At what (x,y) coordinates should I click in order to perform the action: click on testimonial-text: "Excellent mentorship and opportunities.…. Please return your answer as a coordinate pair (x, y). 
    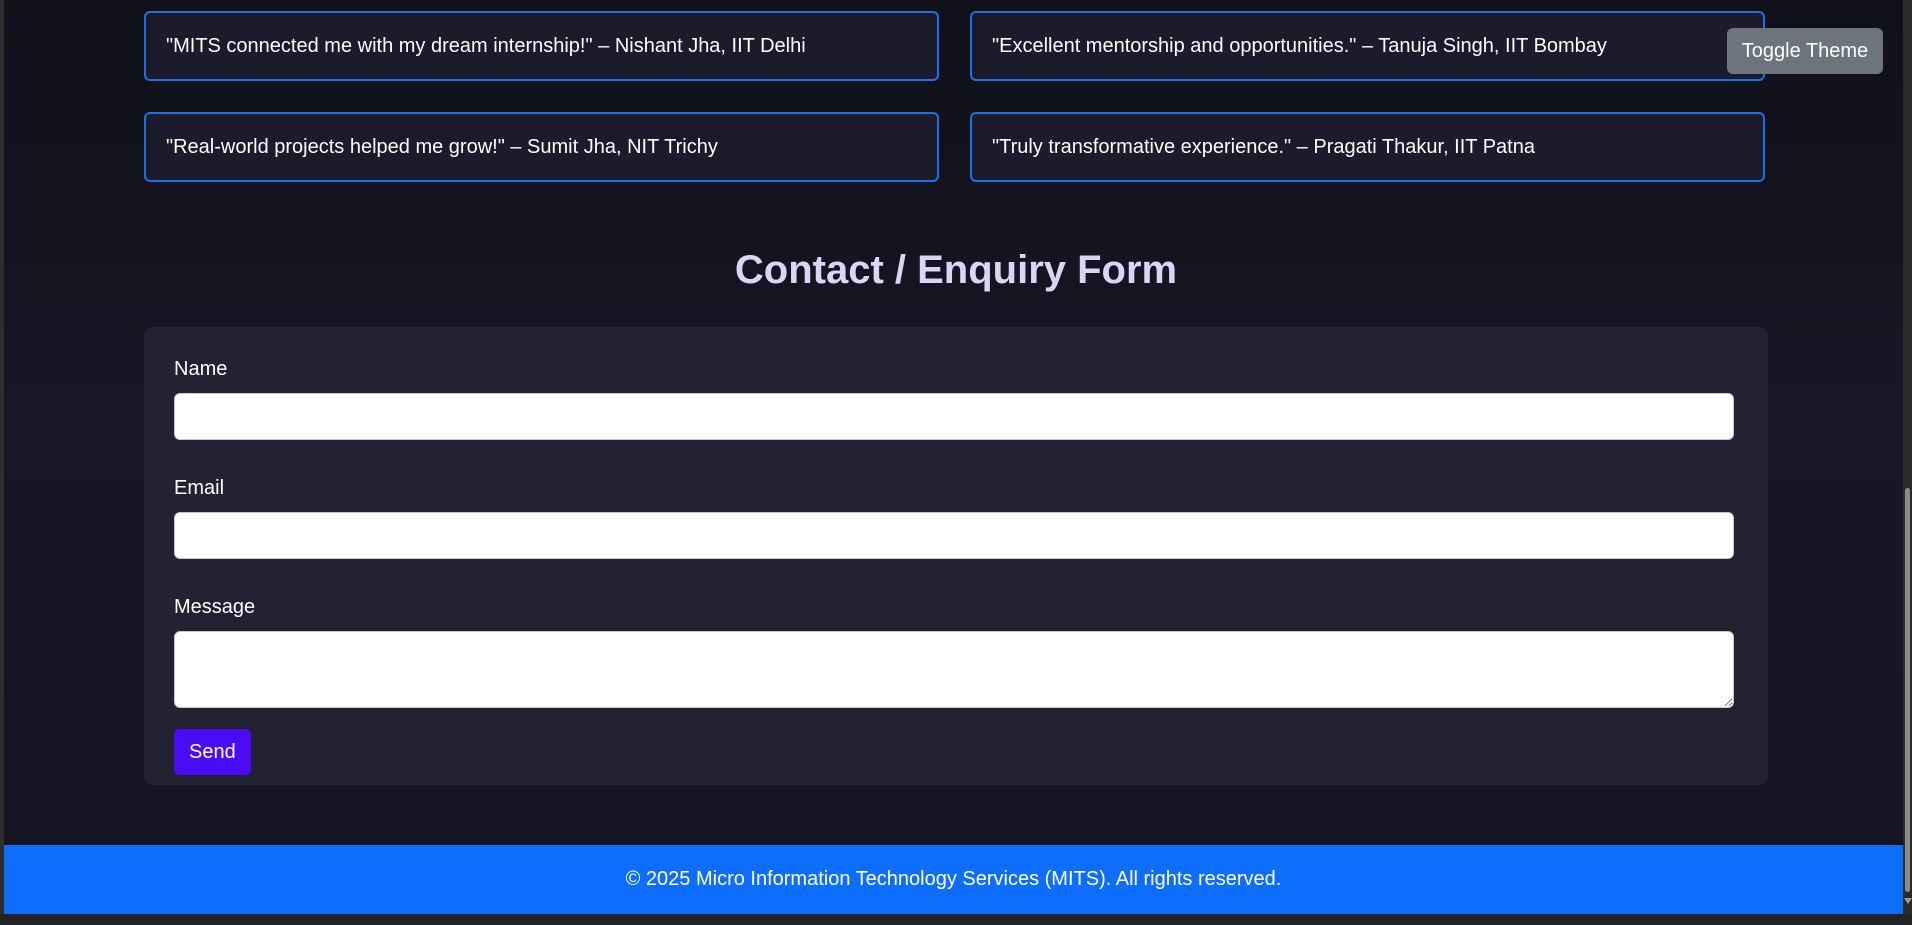
    Looking at the image, I should click on (1299, 45).